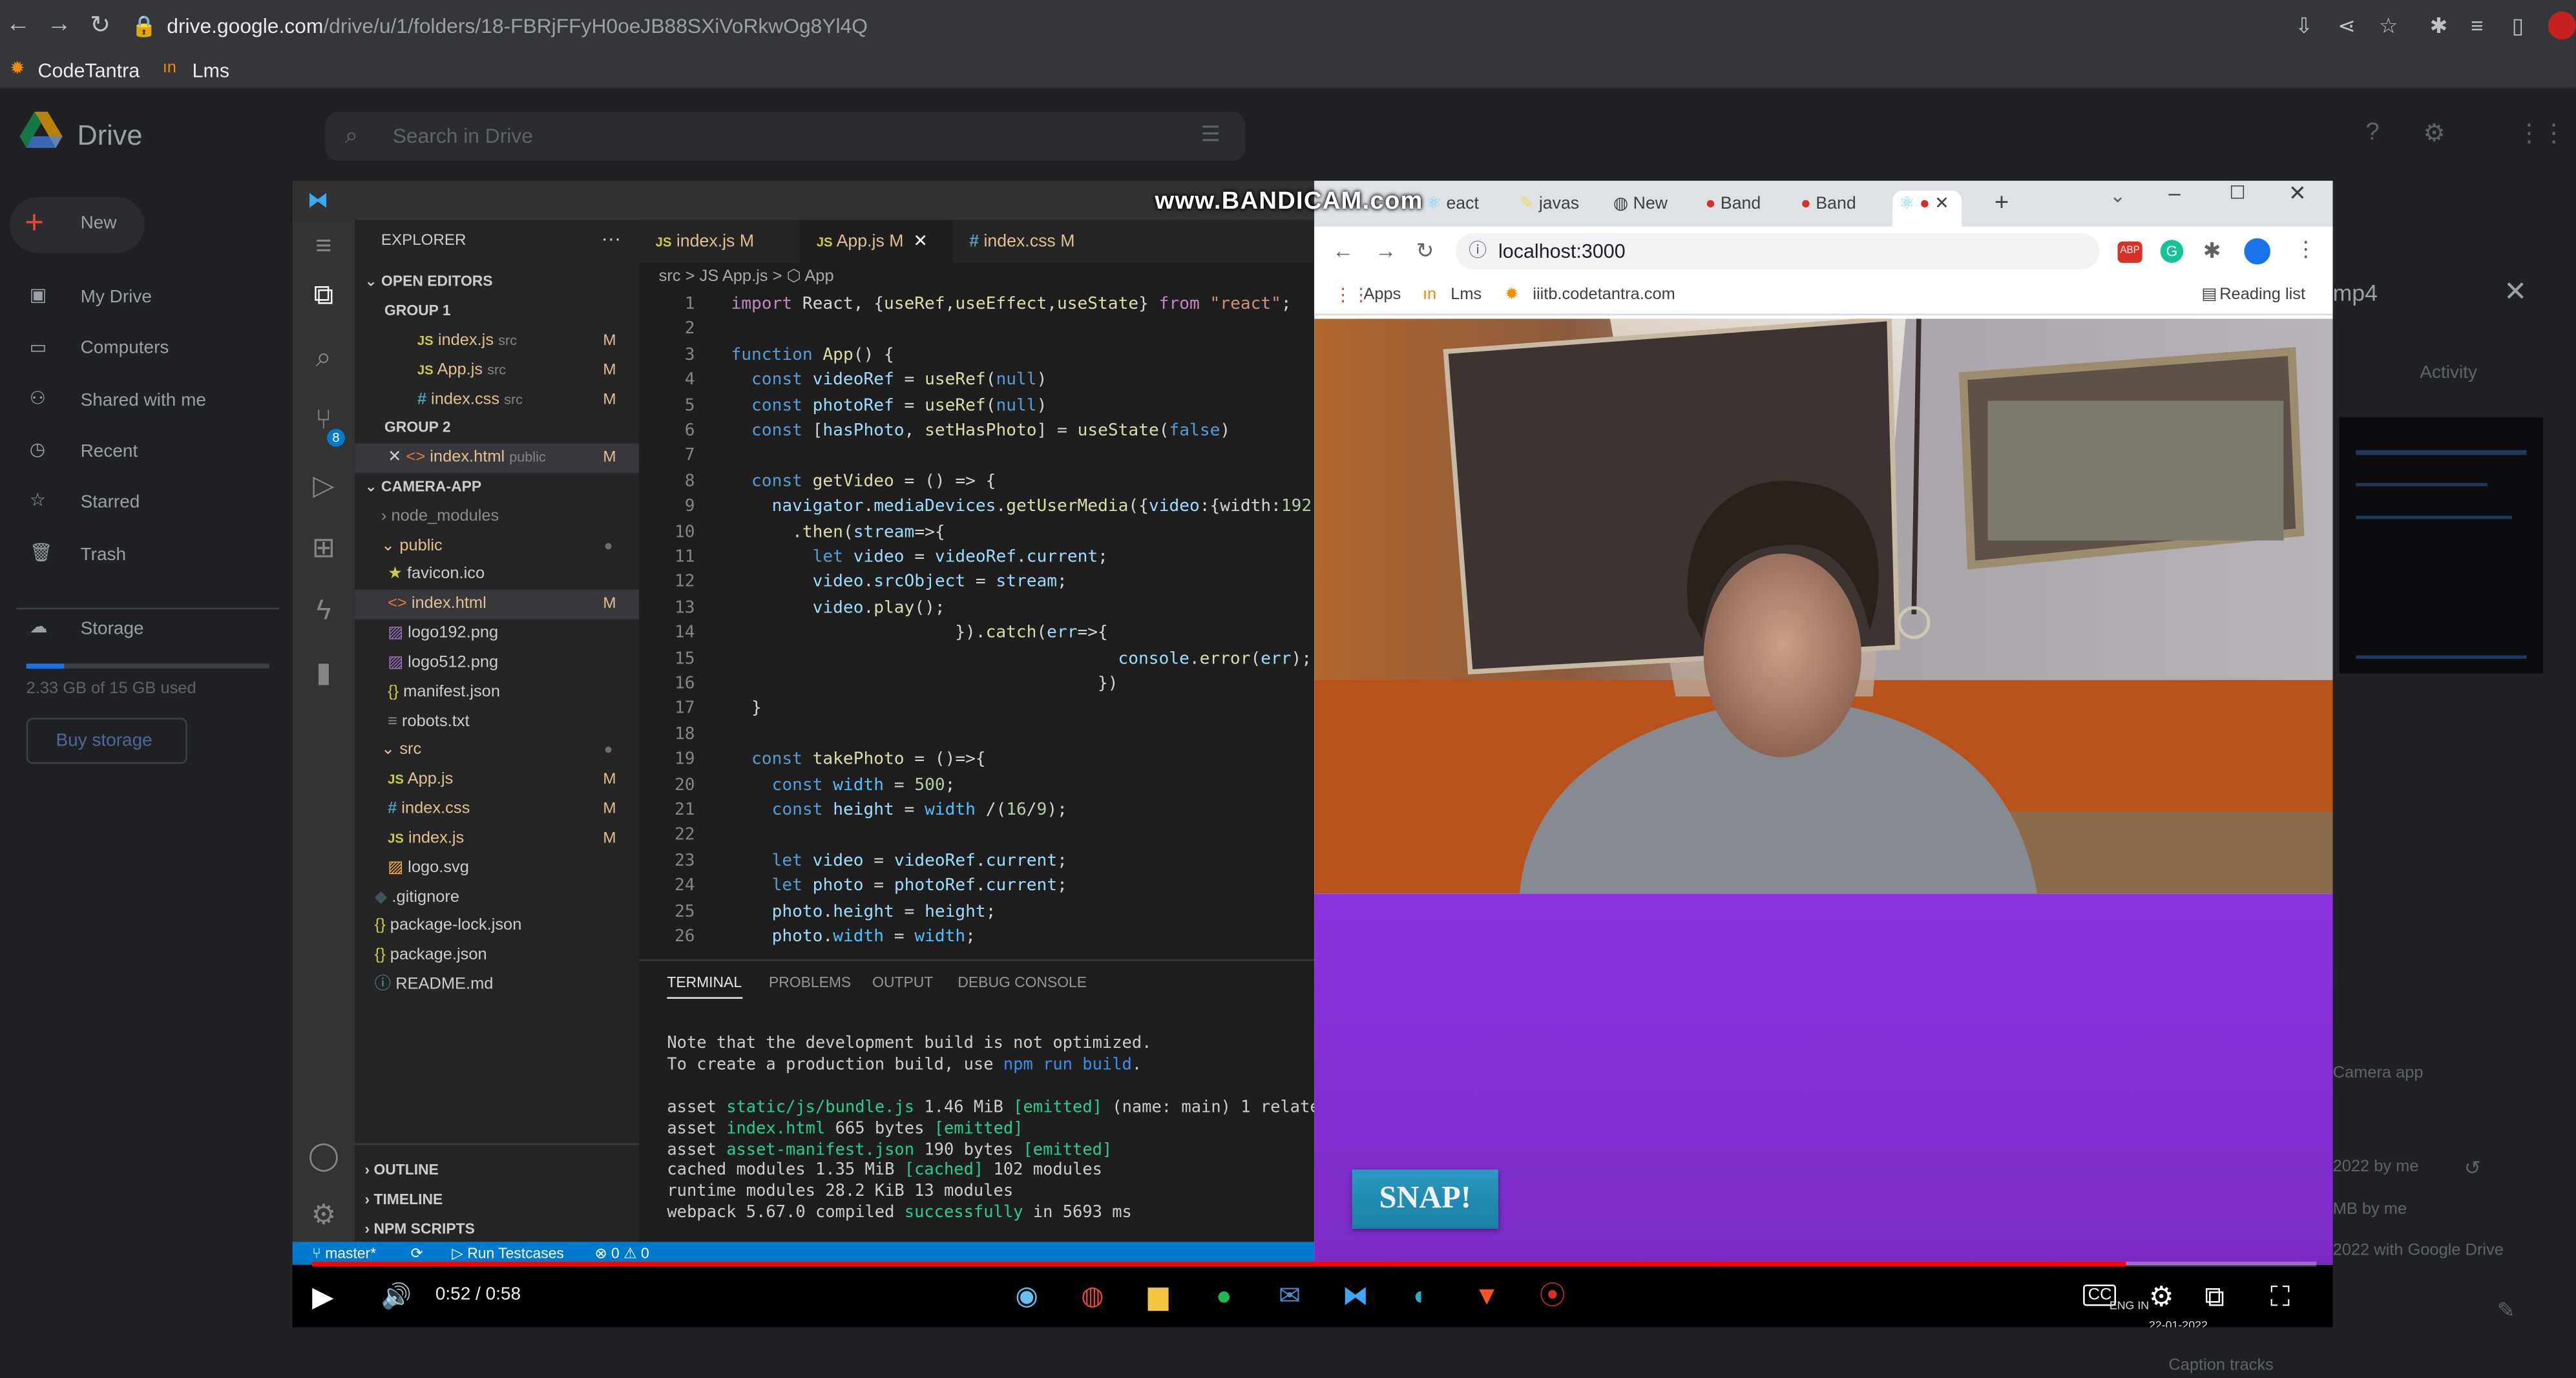 The image size is (2576, 1378). Describe the element at coordinates (324, 358) in the screenshot. I see `search-icon: ⌕` at that location.